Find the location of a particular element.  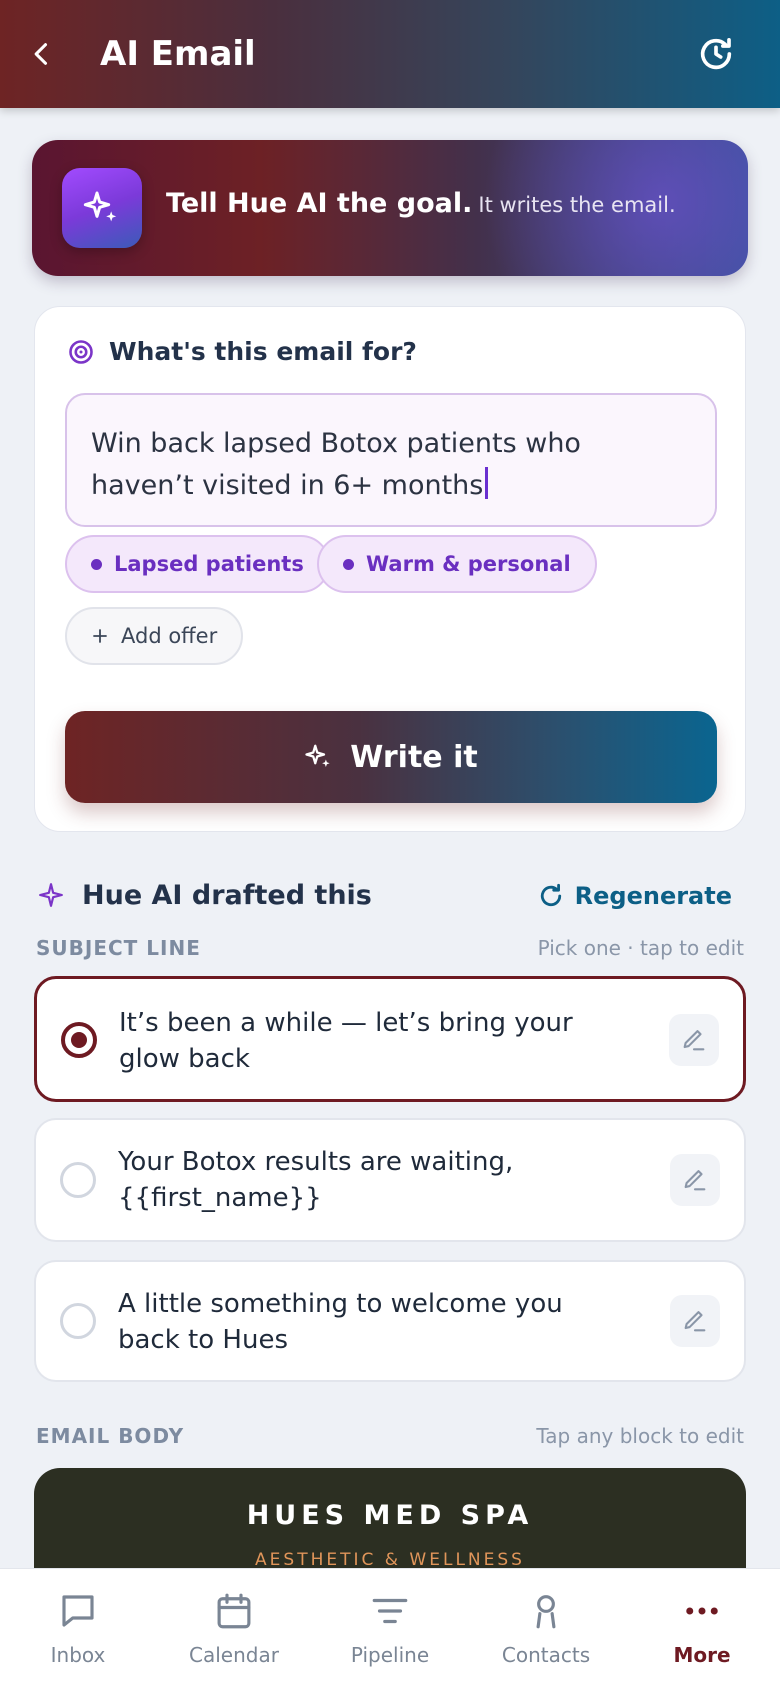

regenerate-button: Regenerate is located at coordinates (634, 896).